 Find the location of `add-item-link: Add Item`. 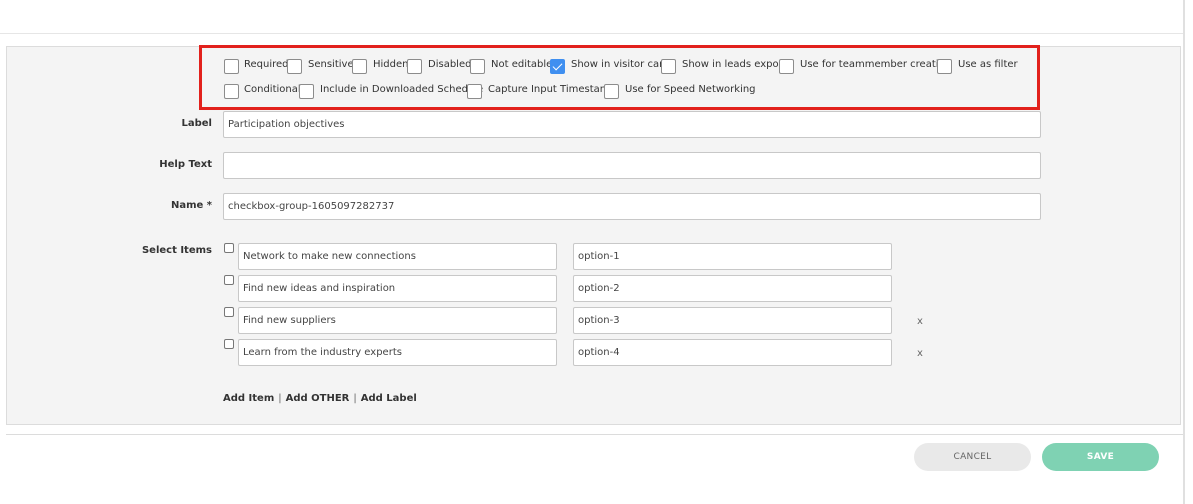

add-item-link: Add Item is located at coordinates (248, 398).